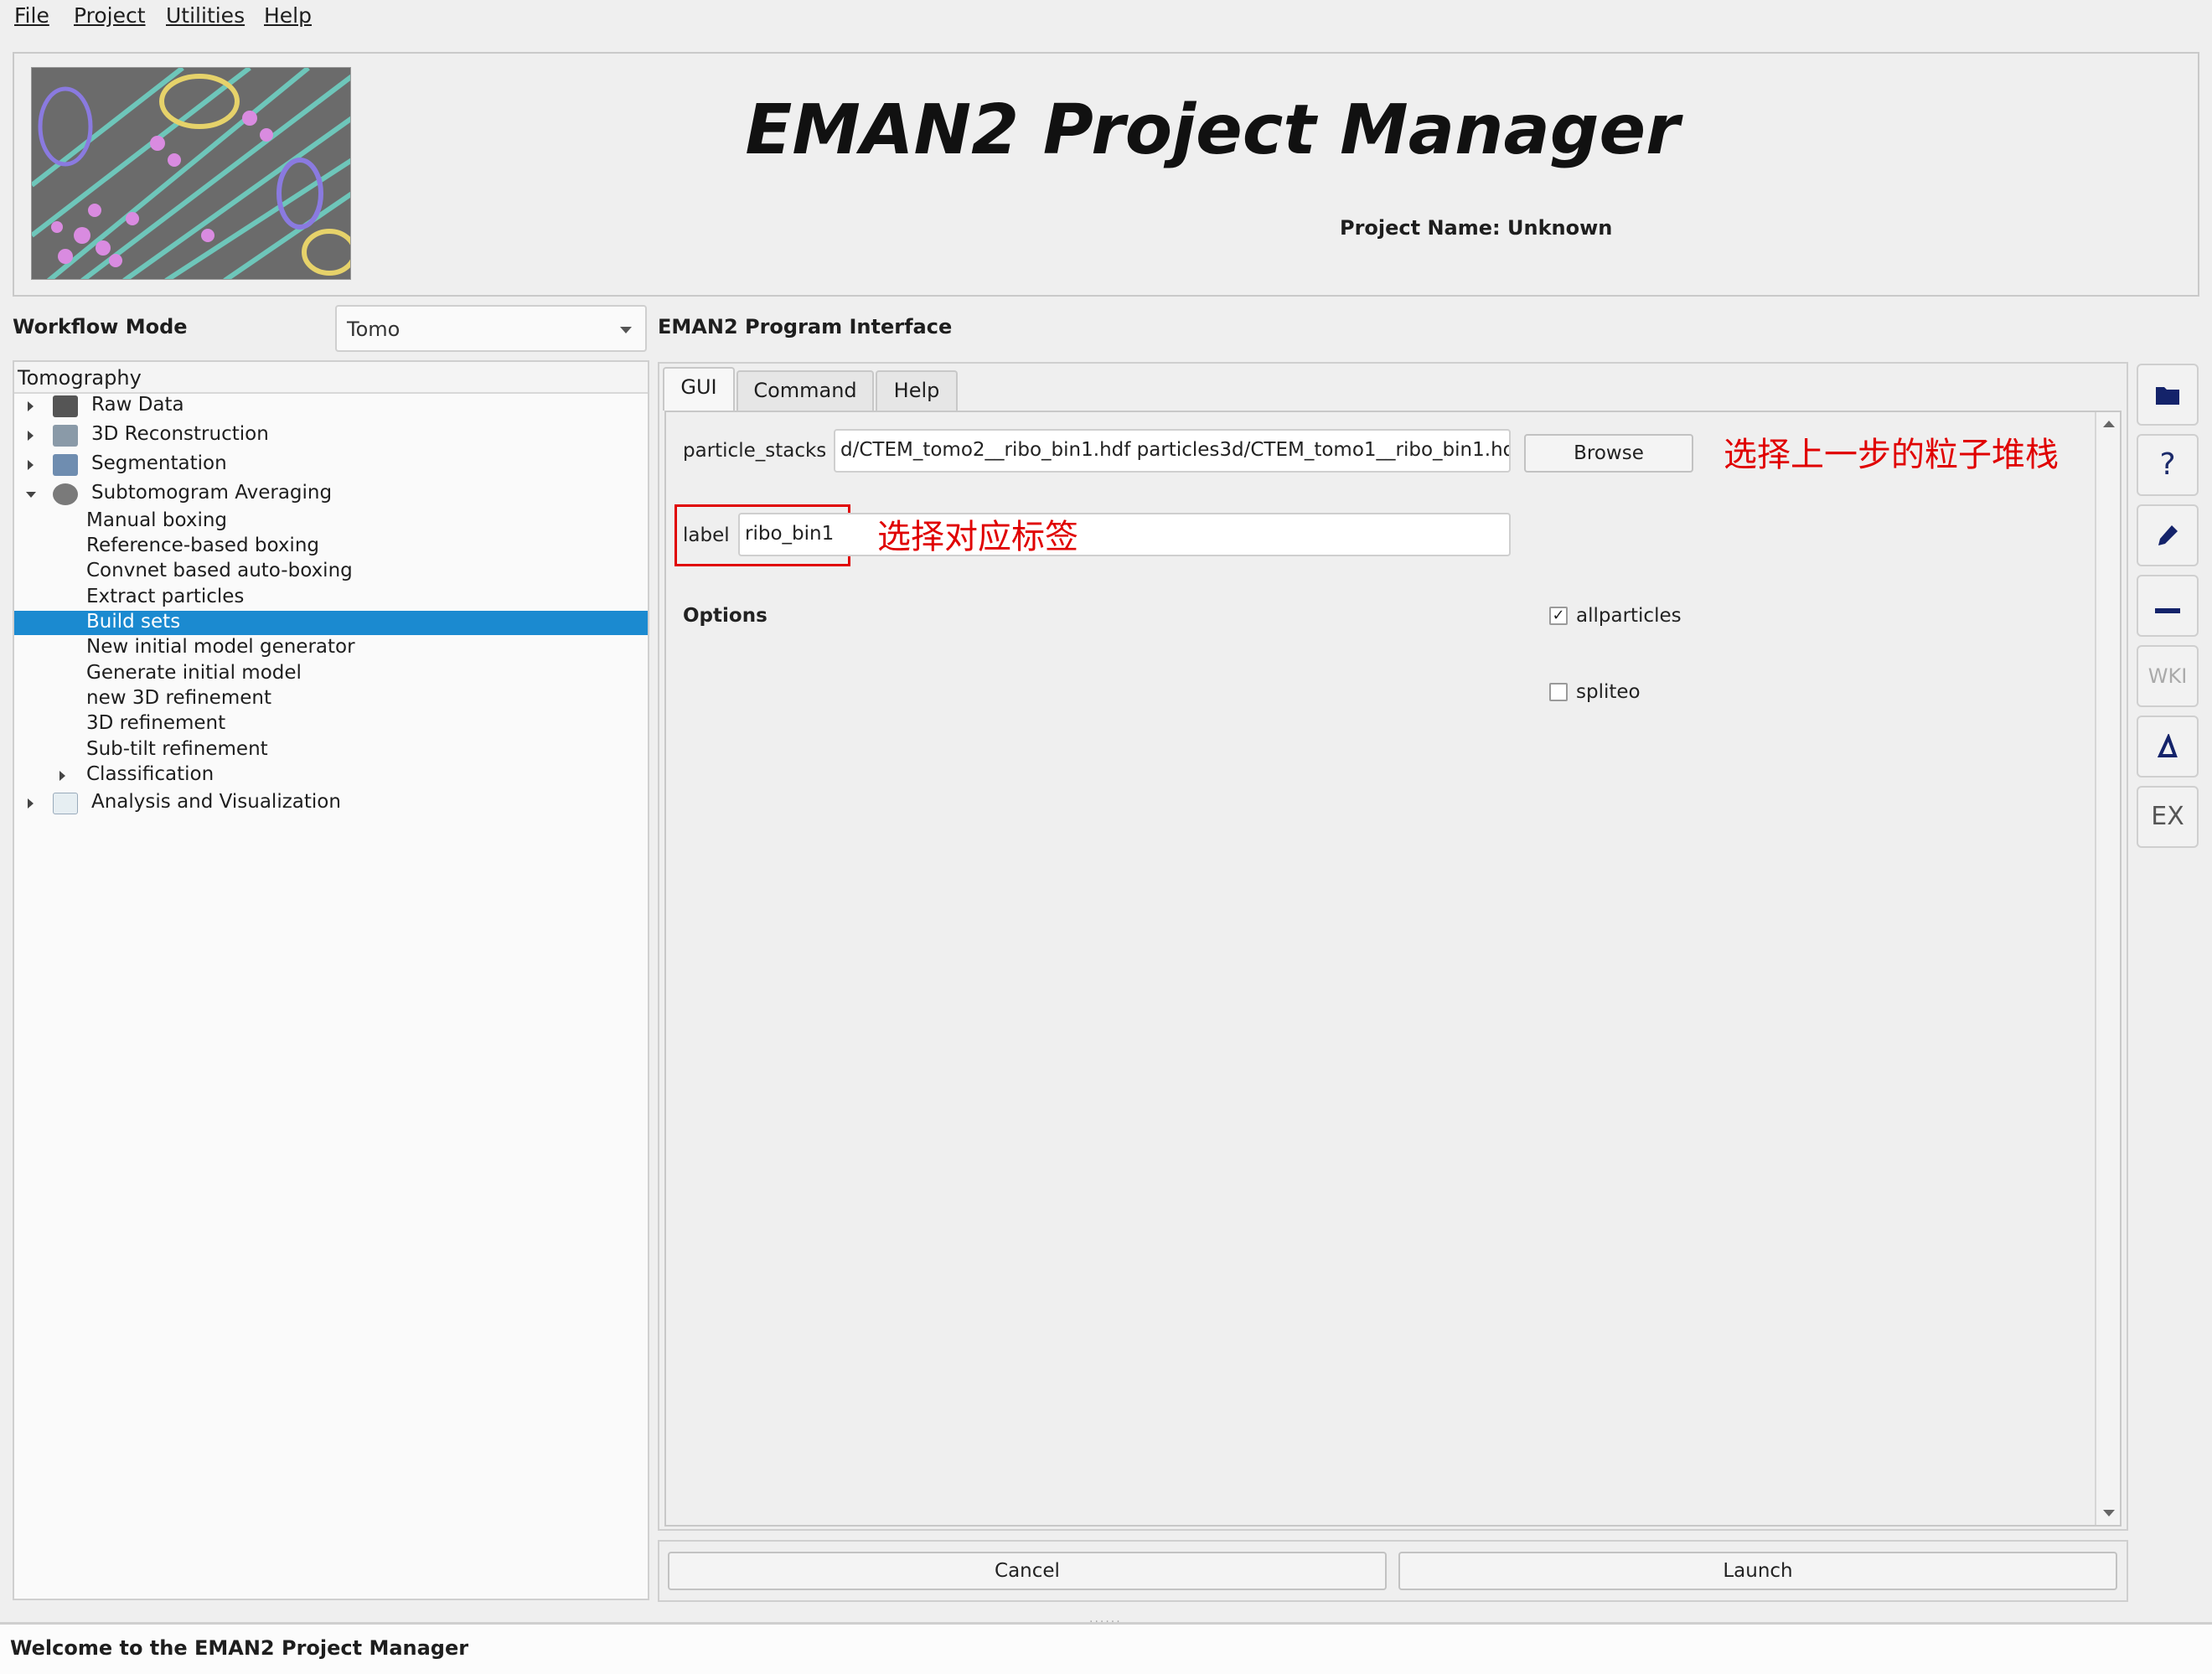 This screenshot has height=1674, width=2212. Describe the element at coordinates (65, 803) in the screenshot. I see `analysis-icon` at that location.